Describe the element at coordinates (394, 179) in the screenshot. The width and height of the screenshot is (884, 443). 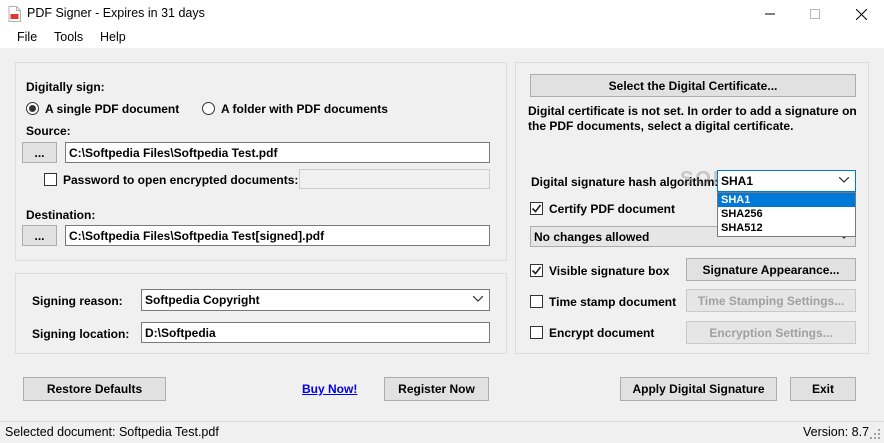
I see `password-input` at that location.